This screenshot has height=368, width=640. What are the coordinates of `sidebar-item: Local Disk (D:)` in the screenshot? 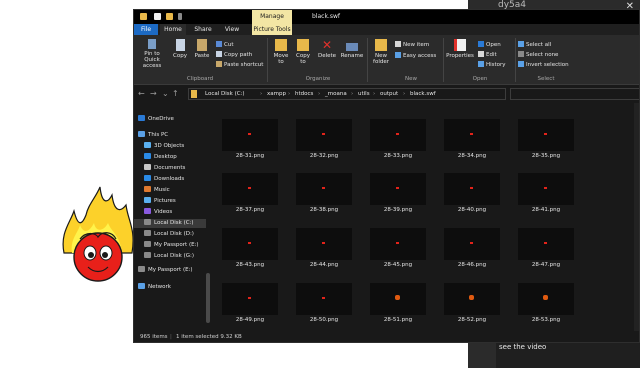 It's located at (170, 234).